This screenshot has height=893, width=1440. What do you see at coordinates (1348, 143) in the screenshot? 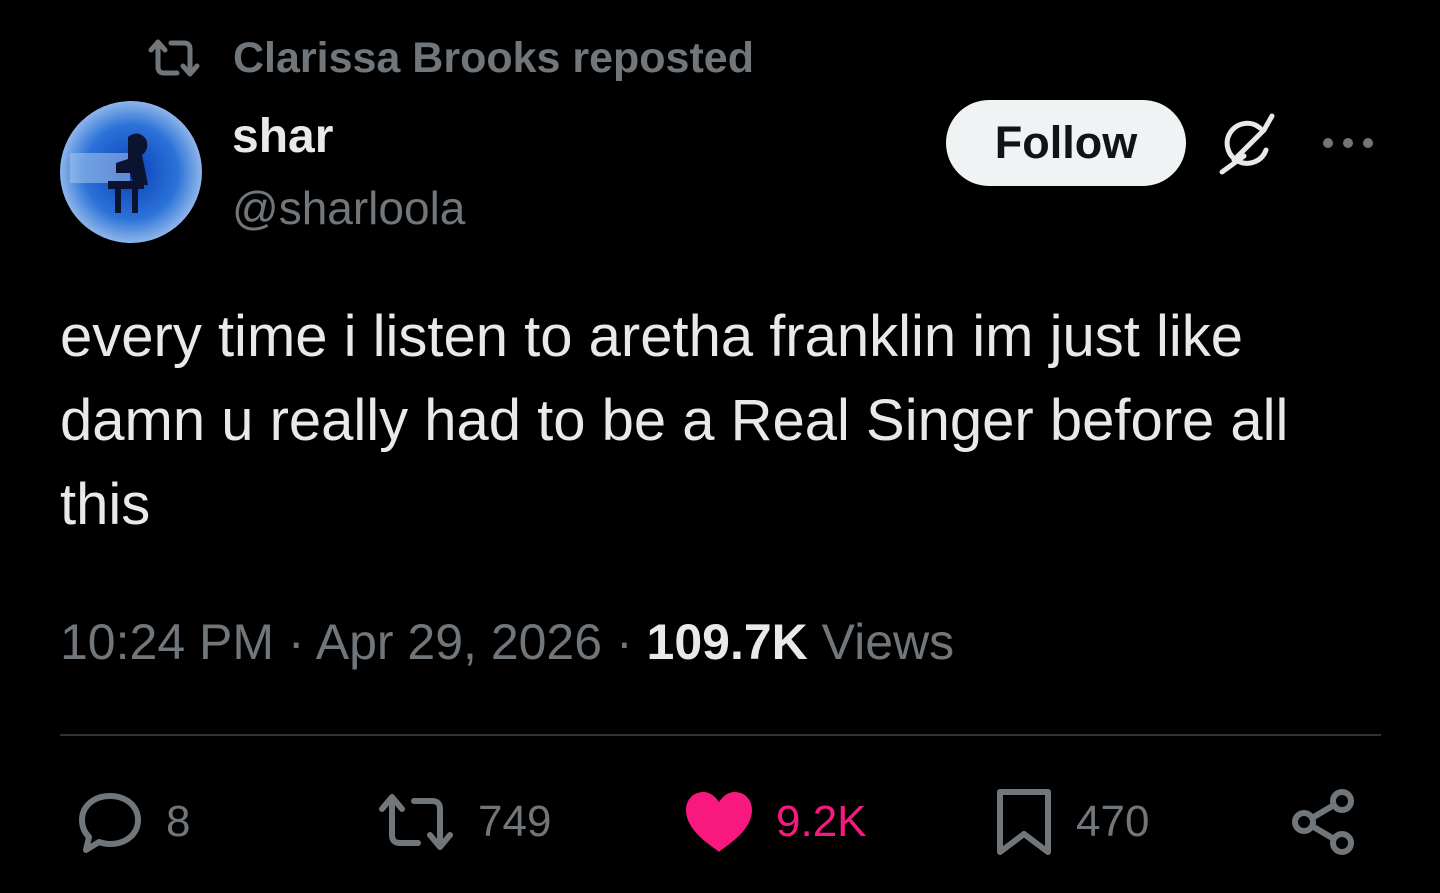
I see `more-icon` at bounding box center [1348, 143].